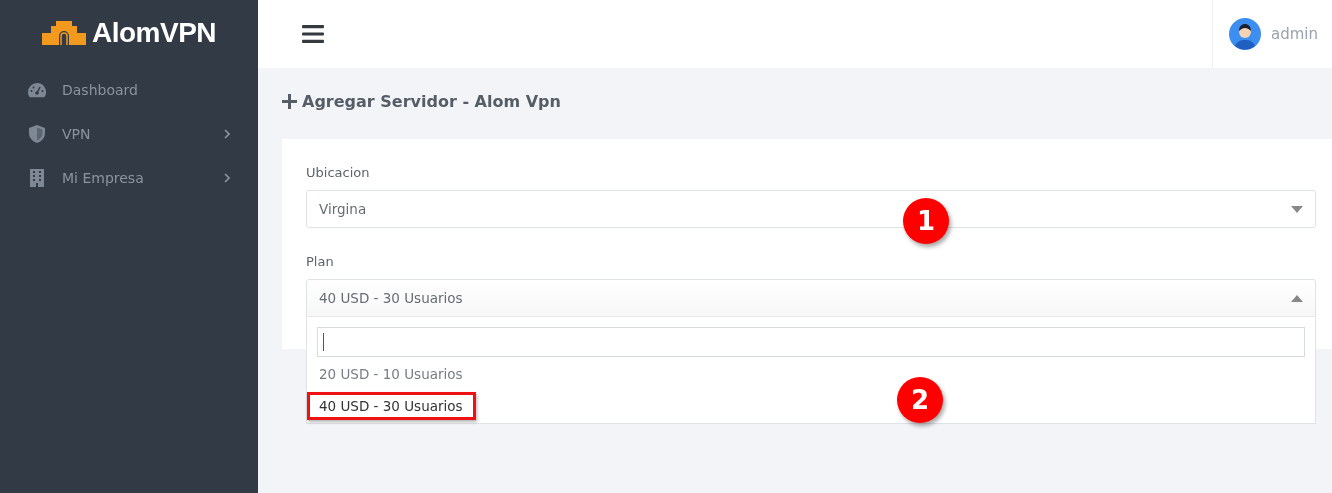 The image size is (1332, 493). I want to click on field-label: Plan, so click(320, 261).